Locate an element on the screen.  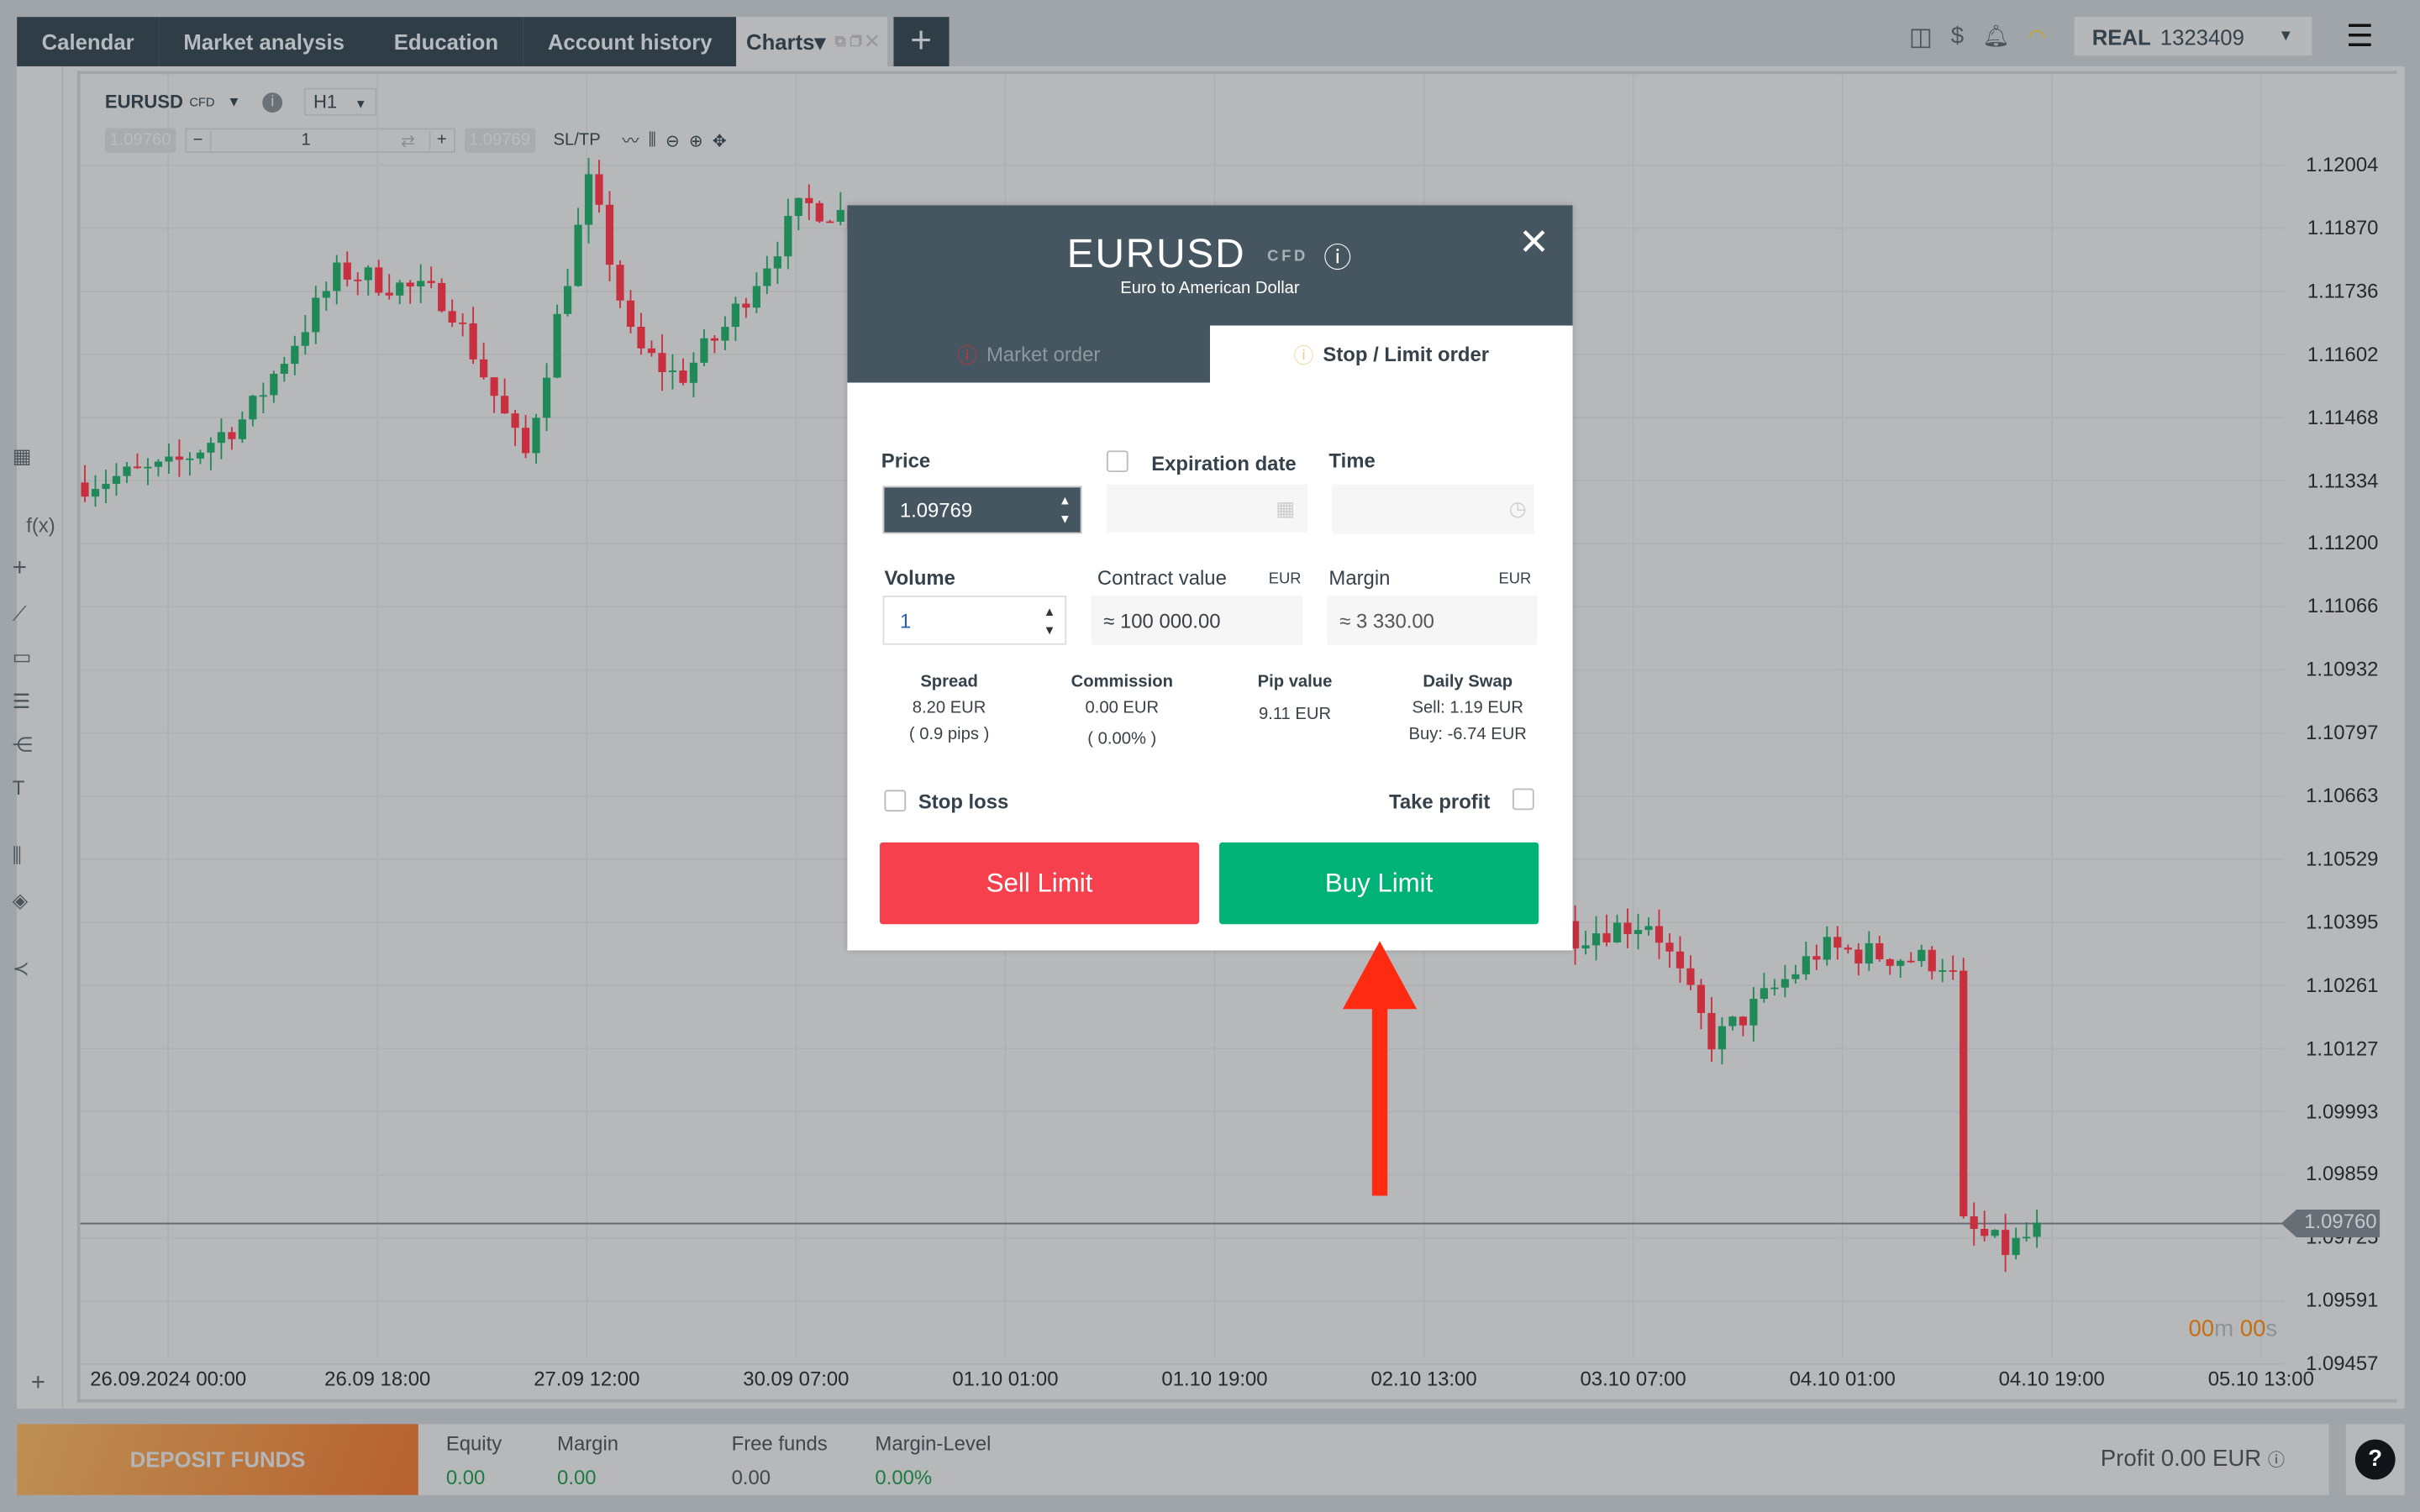
volume-stepper: −1 ⇄ + is located at coordinates (319, 140).